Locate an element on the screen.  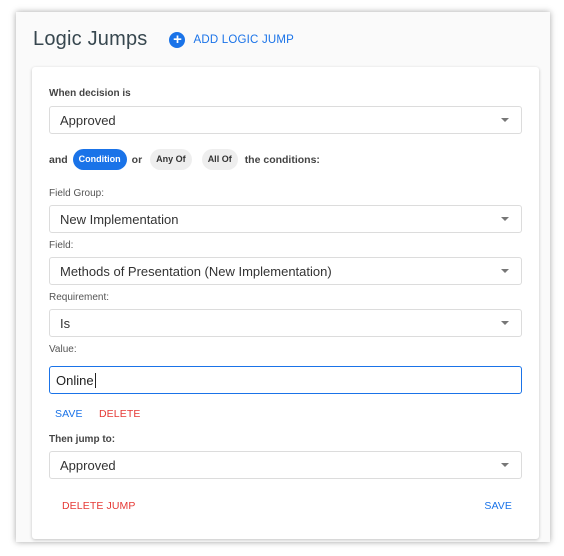
field-group-value: New Implementation is located at coordinates (119, 219).